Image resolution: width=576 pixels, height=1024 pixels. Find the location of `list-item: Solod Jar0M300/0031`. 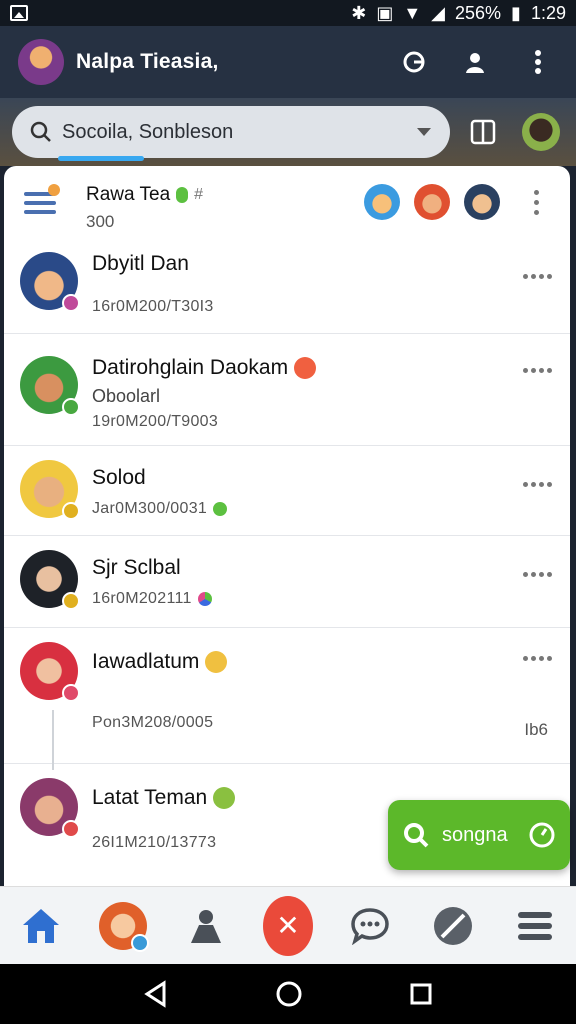

list-item: Solod Jar0M300/0031 is located at coordinates (287, 491).